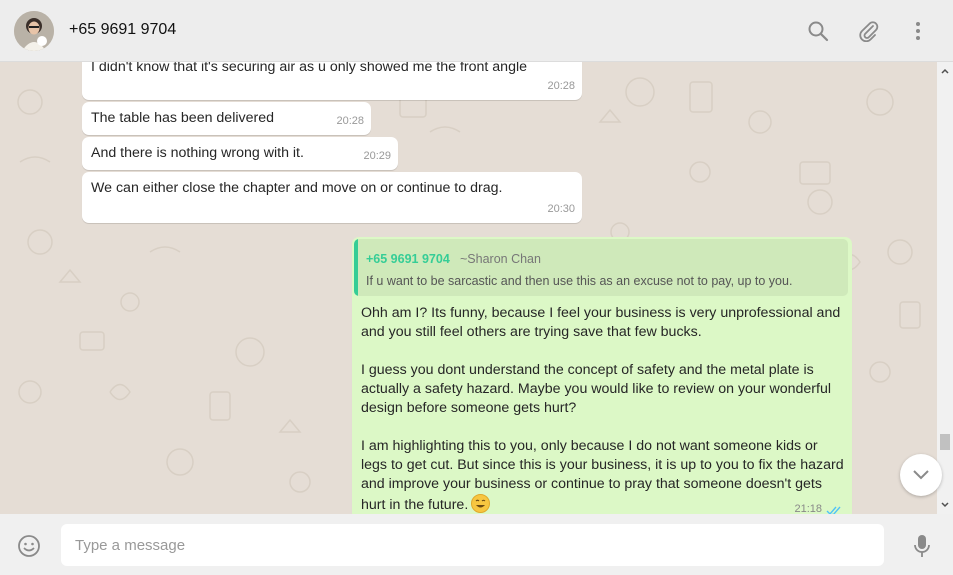 The width and height of the screenshot is (953, 575). Describe the element at coordinates (922, 546) in the screenshot. I see `microphone-icon` at that location.